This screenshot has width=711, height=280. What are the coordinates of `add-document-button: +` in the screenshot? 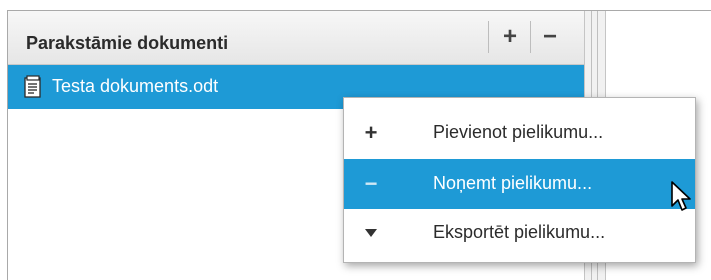 It's located at (510, 37).